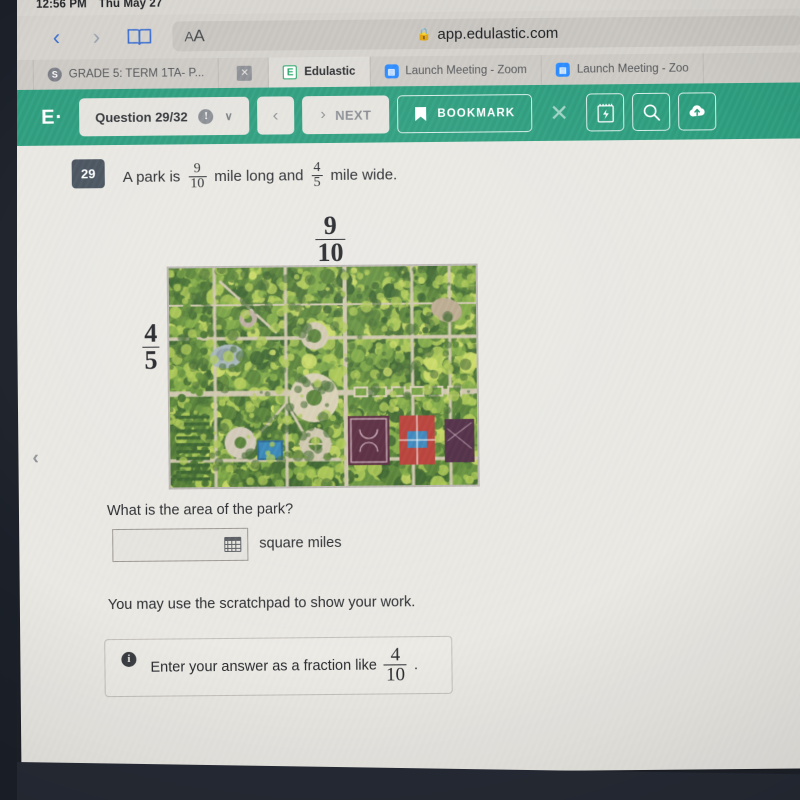 This screenshot has height=800, width=800. What do you see at coordinates (129, 659) in the screenshot?
I see `info-icon: i` at bounding box center [129, 659].